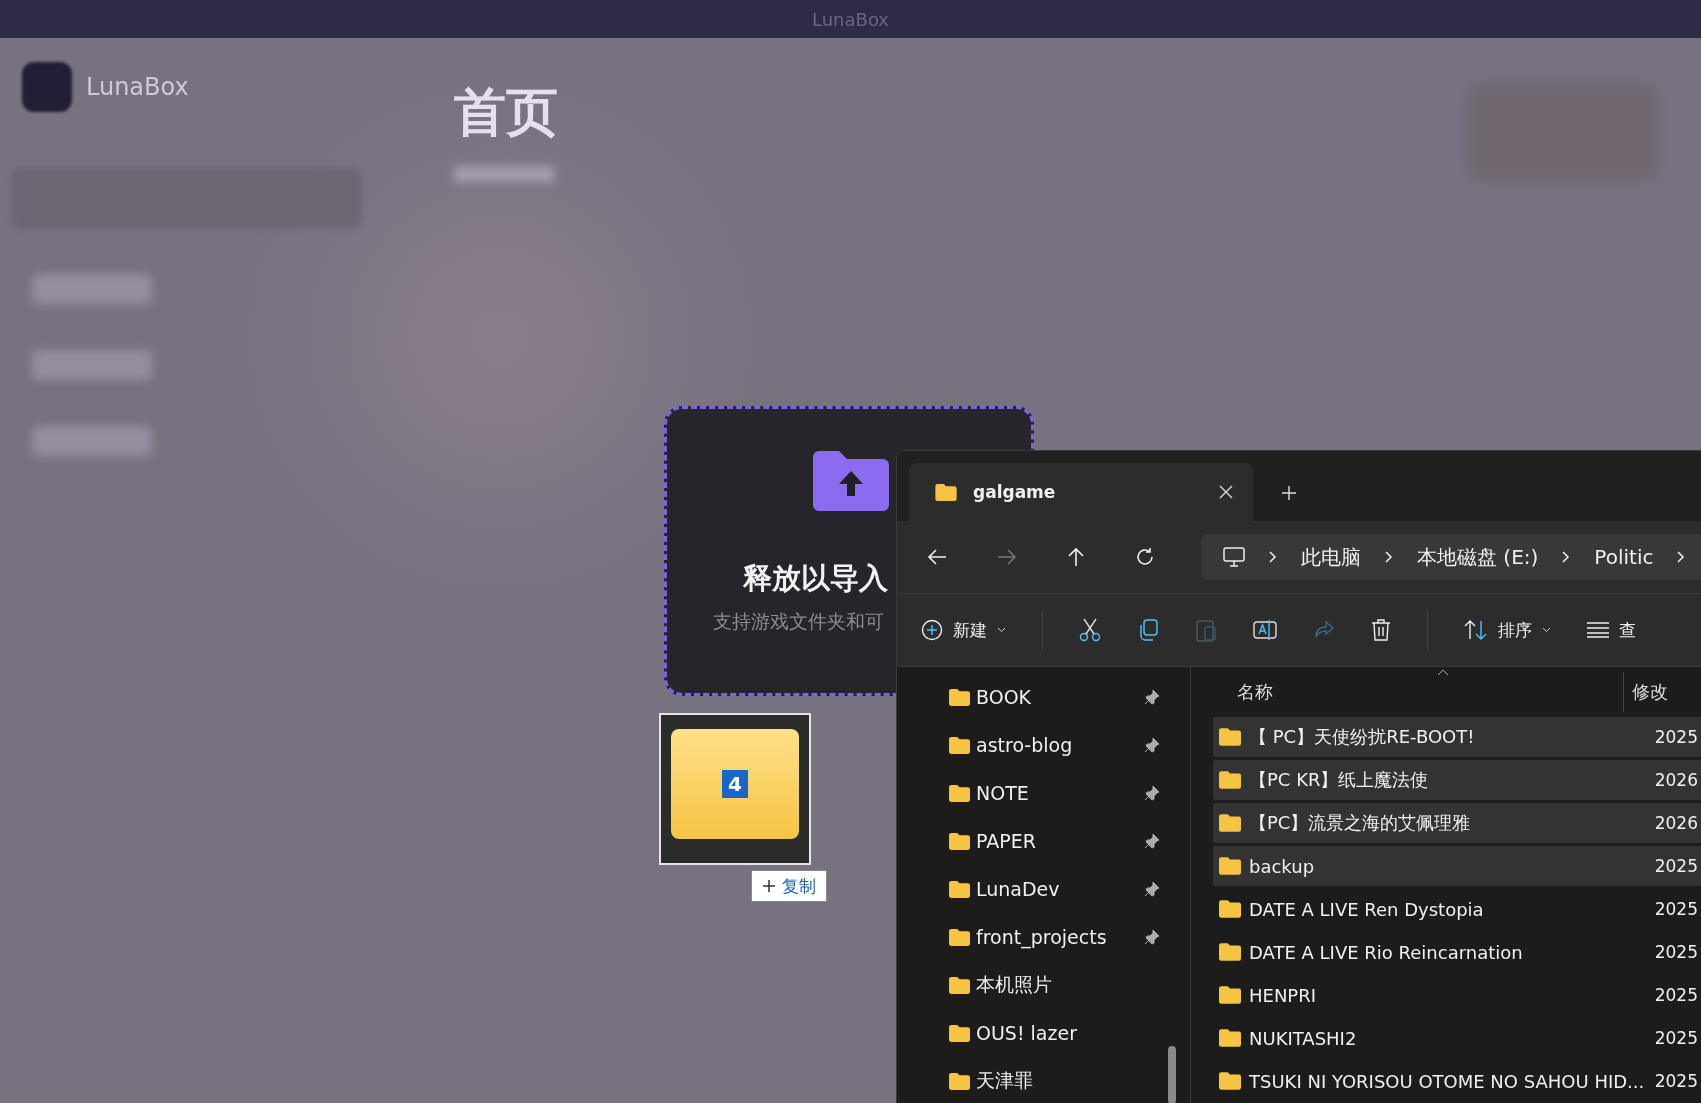 This screenshot has width=1701, height=1103. Describe the element at coordinates (1381, 630) in the screenshot. I see `trash-icon` at that location.